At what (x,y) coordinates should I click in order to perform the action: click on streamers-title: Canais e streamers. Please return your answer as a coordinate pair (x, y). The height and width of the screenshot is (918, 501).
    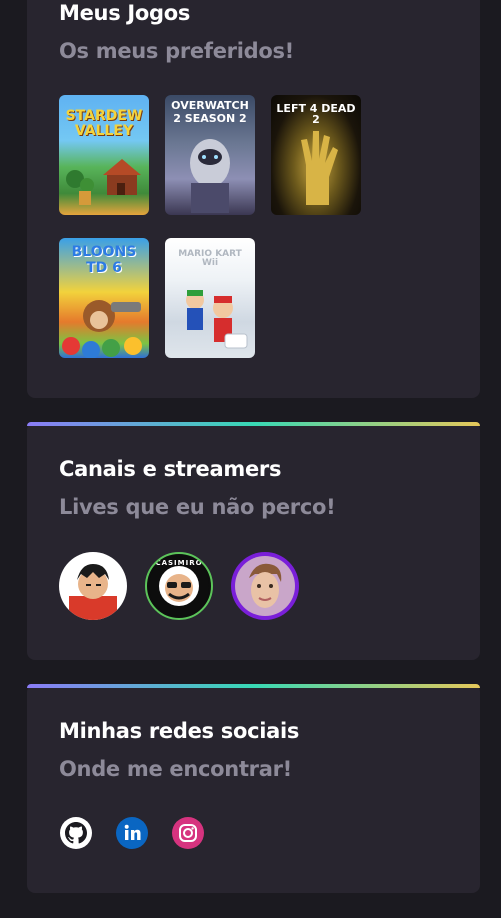
    Looking at the image, I should click on (170, 469).